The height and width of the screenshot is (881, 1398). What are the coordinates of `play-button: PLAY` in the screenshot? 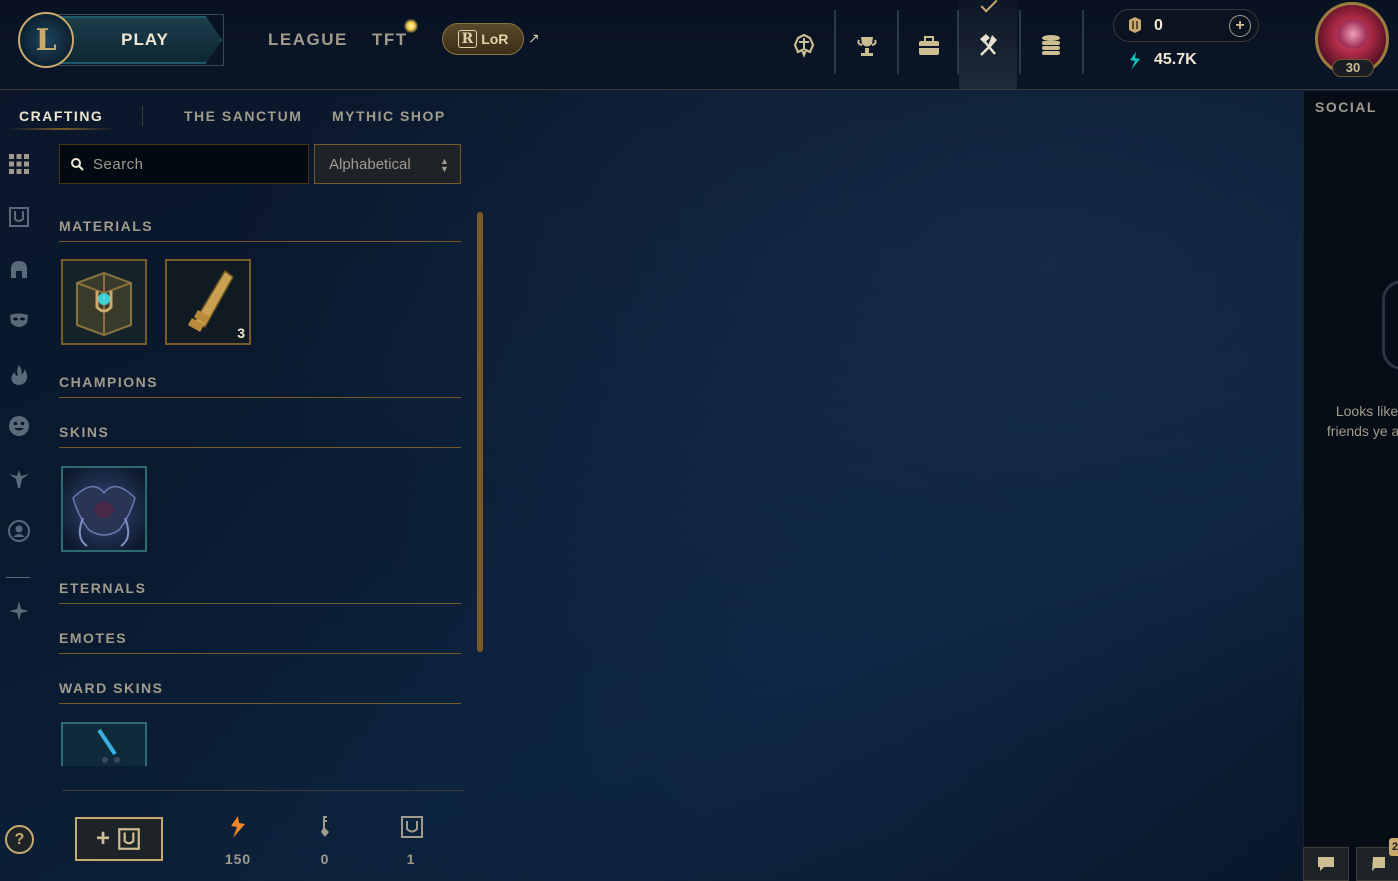 It's located at (141, 40).